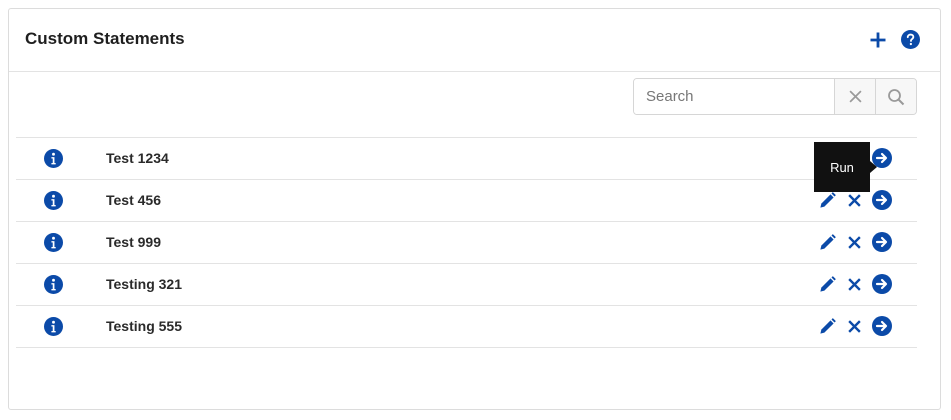 Image resolution: width=951 pixels, height=420 pixels. I want to click on statement-row: Testing 321, so click(466, 285).